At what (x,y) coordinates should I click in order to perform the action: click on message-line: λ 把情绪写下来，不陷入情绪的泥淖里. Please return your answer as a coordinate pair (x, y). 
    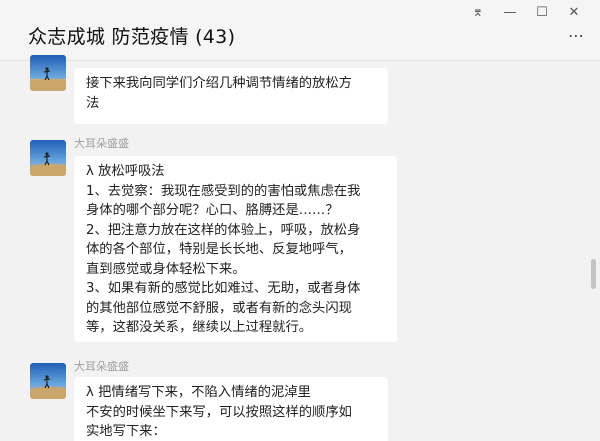
    Looking at the image, I should click on (198, 392).